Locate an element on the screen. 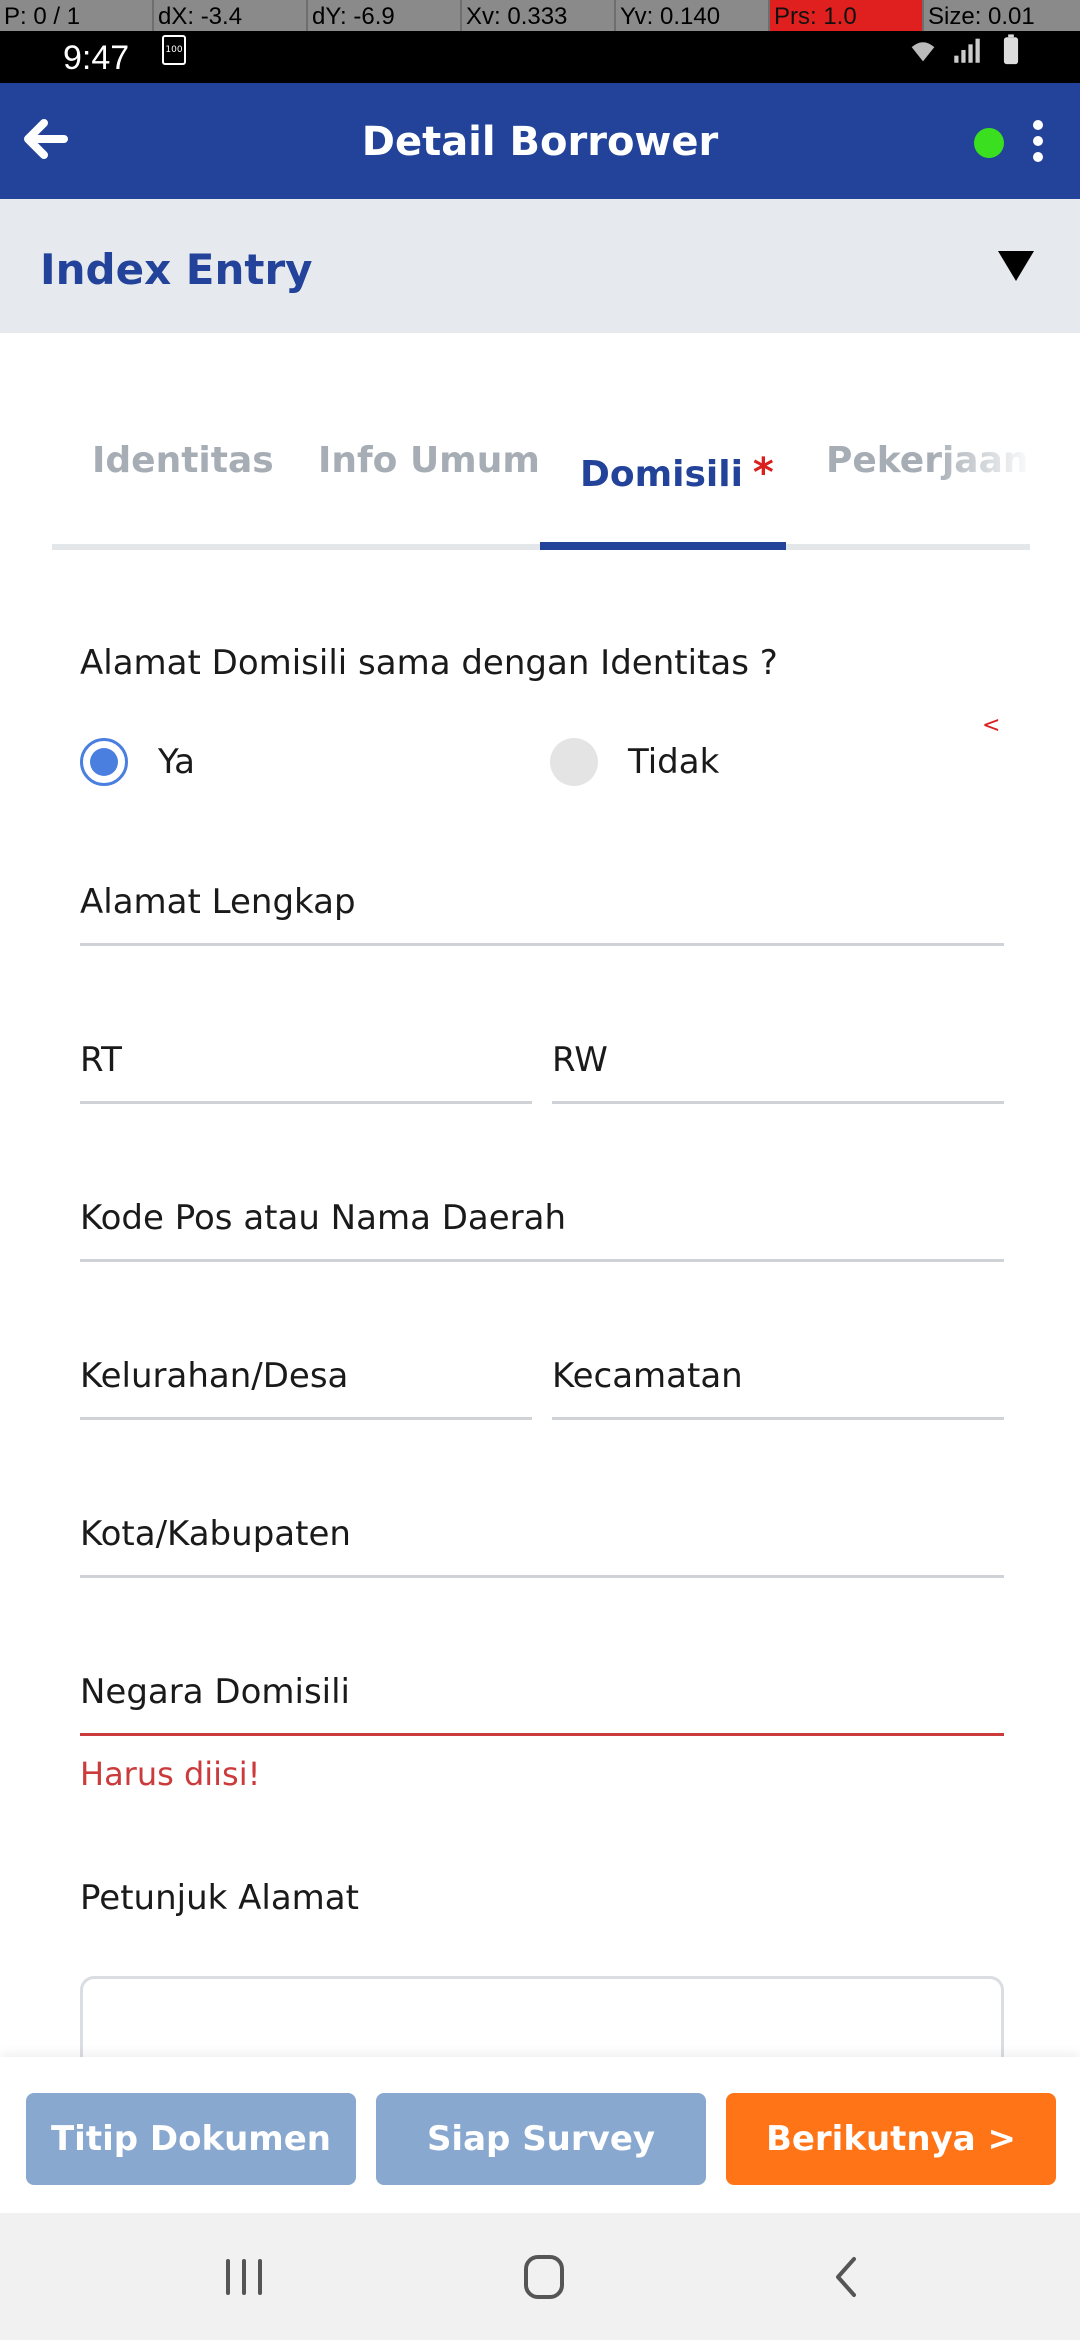  index-entry-title: Index Entry is located at coordinates (176, 269).